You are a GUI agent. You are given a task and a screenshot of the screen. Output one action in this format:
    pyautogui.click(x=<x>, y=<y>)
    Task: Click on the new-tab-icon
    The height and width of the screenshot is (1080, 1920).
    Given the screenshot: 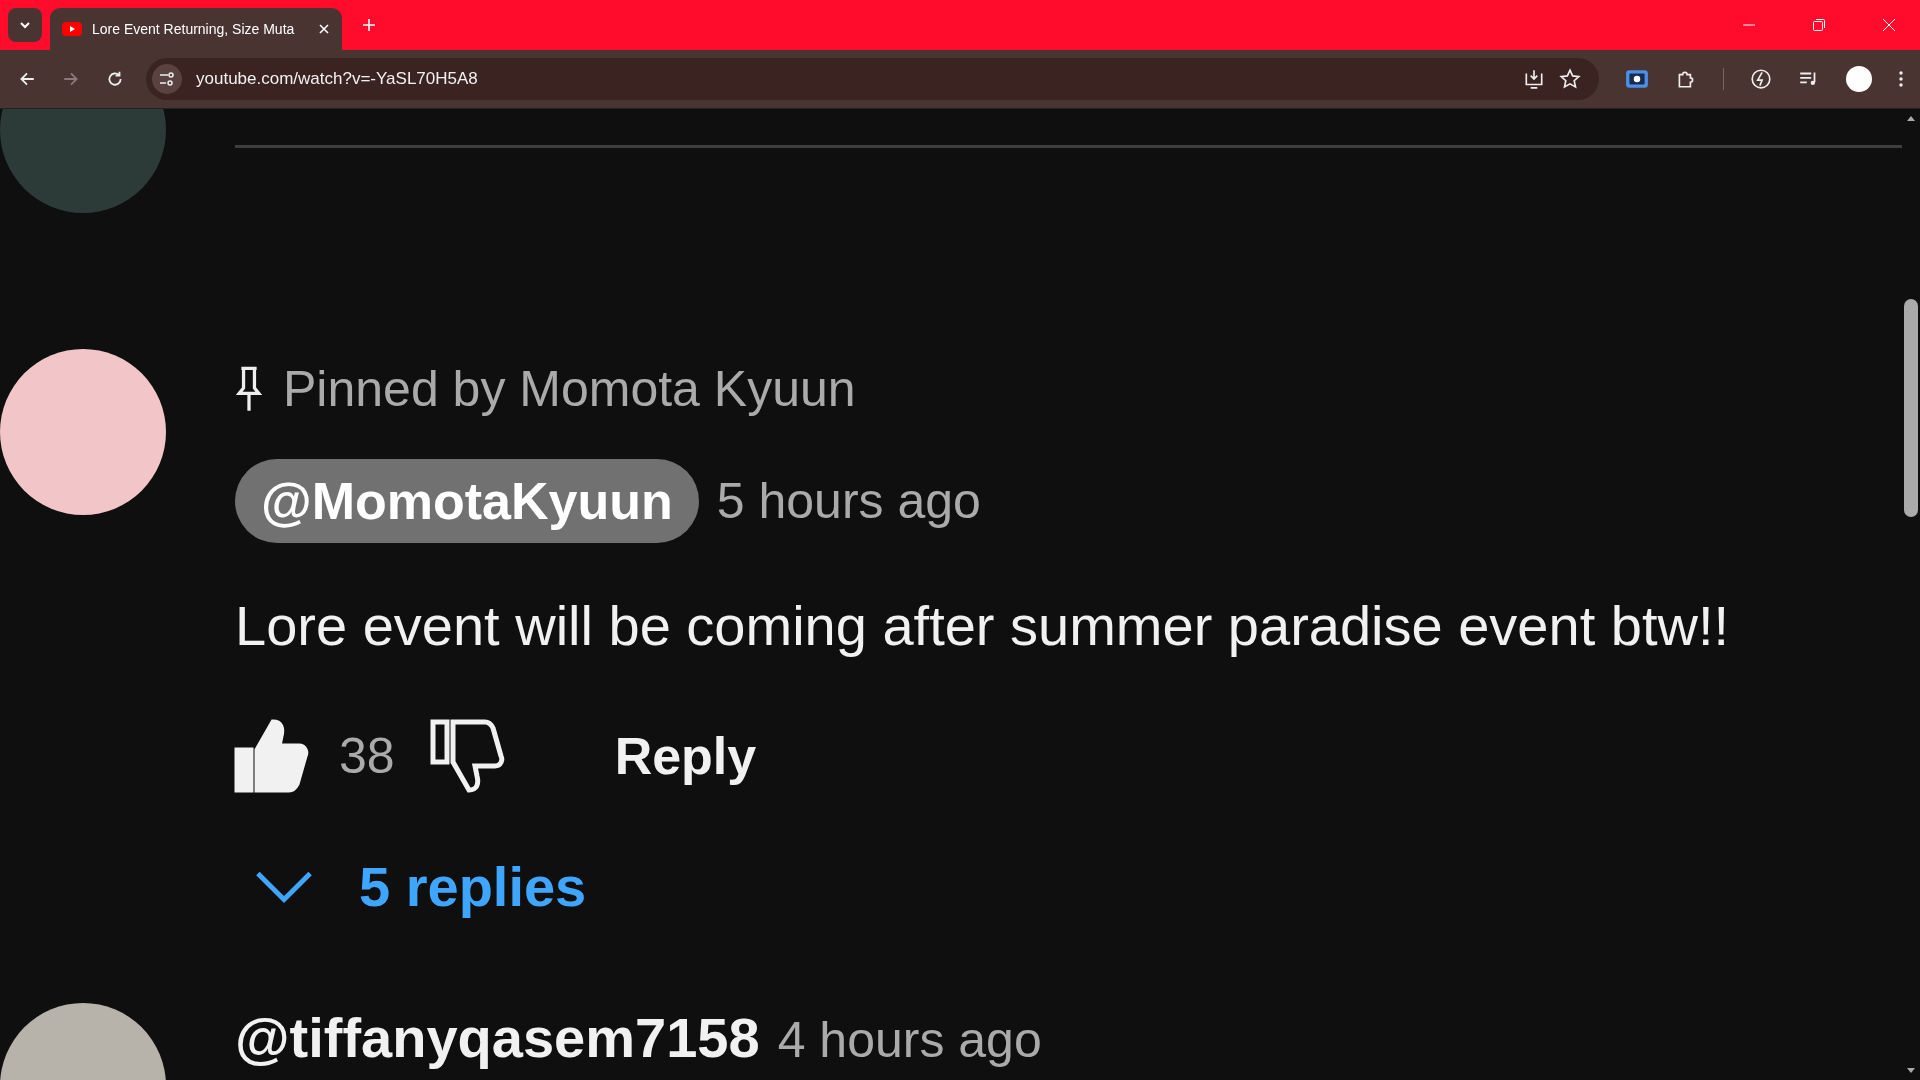 What is the action you would take?
    pyautogui.click(x=369, y=25)
    